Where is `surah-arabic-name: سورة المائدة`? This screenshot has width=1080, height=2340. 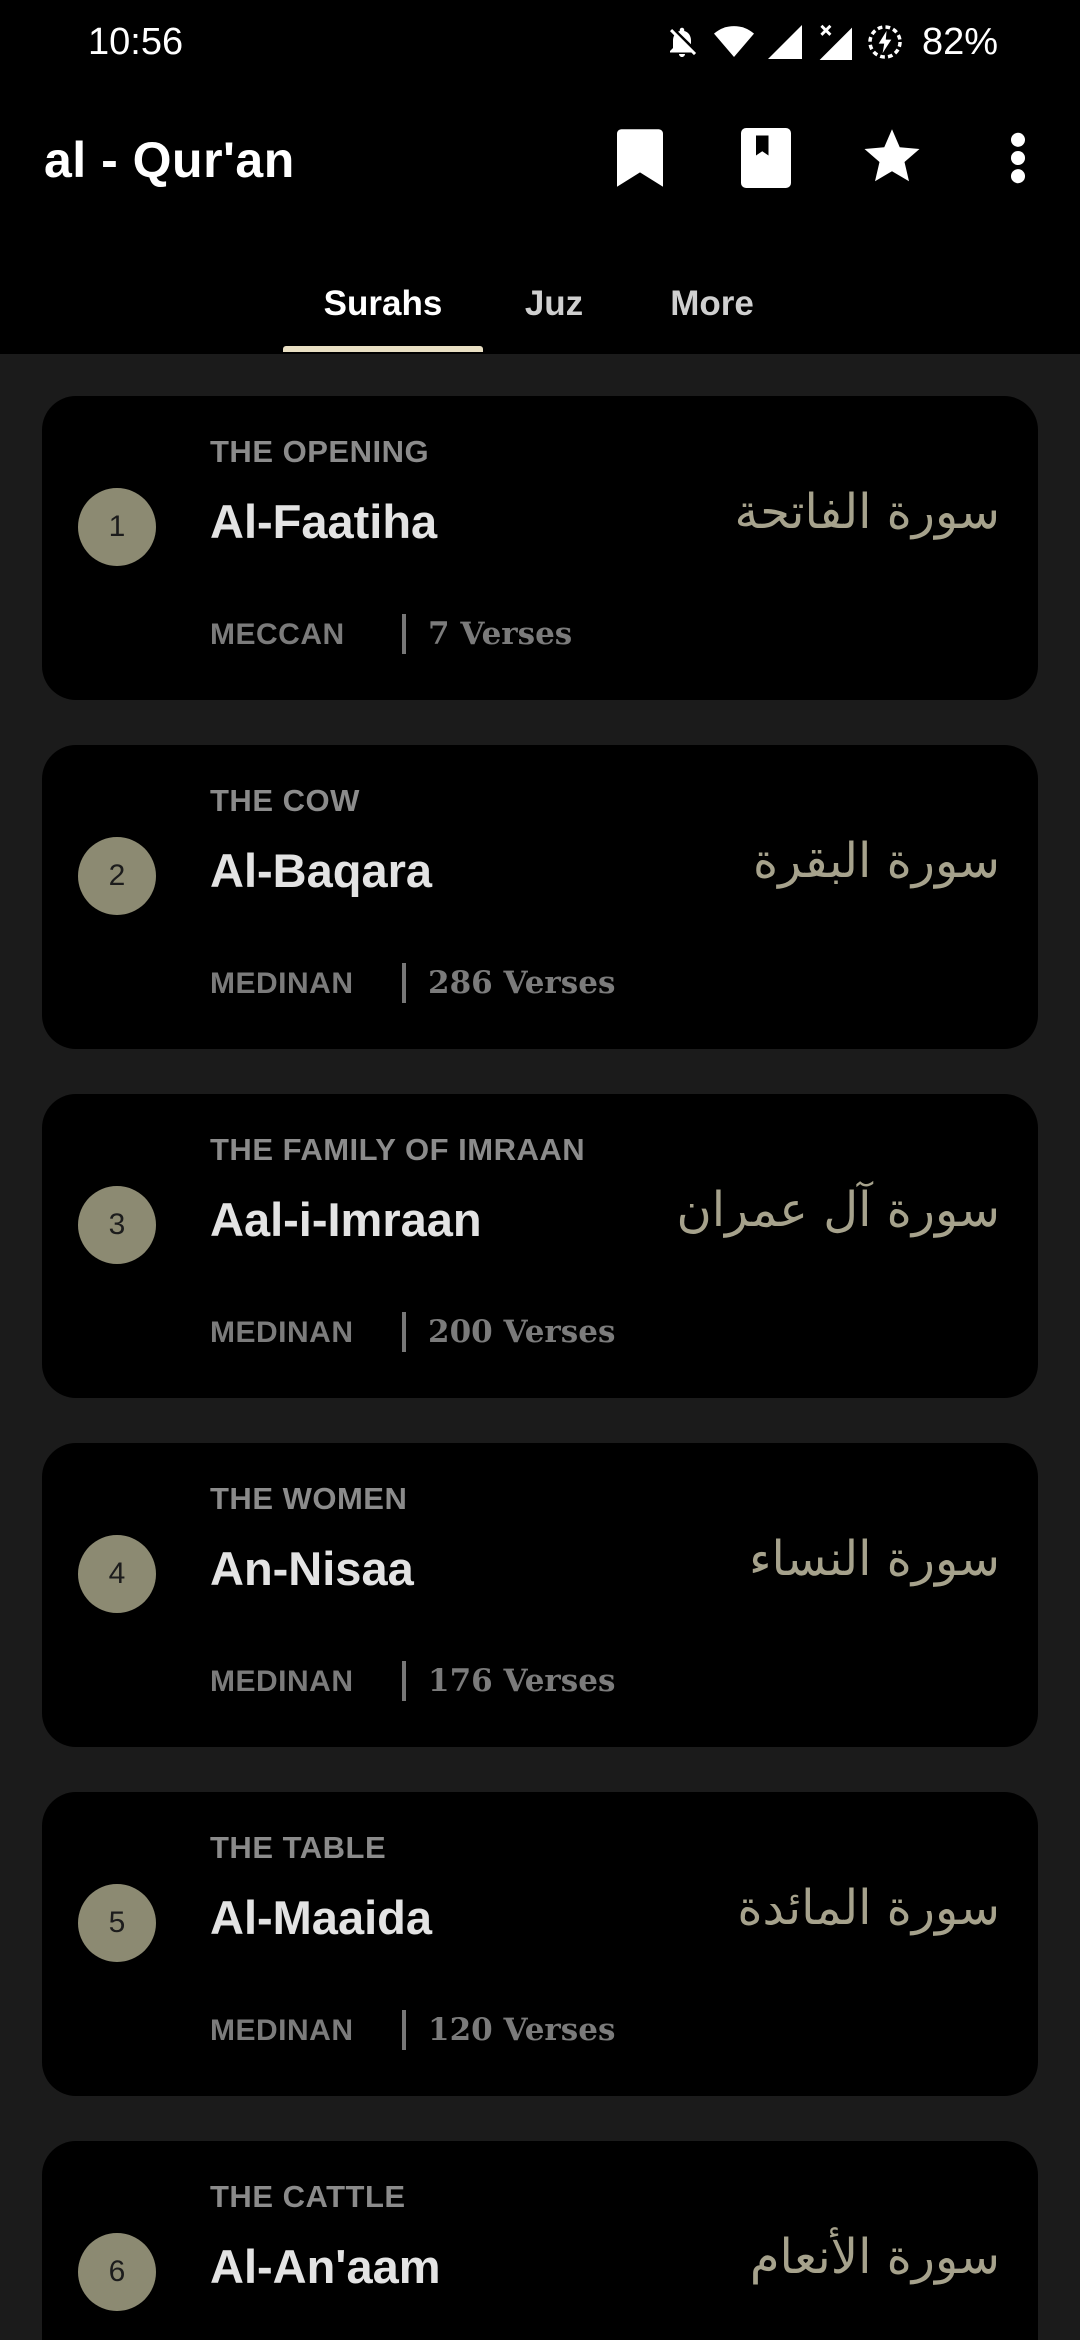 surah-arabic-name: سورة المائدة is located at coordinates (868, 1908).